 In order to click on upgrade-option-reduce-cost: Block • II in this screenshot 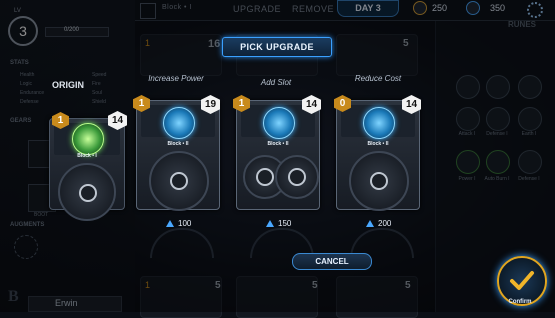, I will do `click(378, 155)`.